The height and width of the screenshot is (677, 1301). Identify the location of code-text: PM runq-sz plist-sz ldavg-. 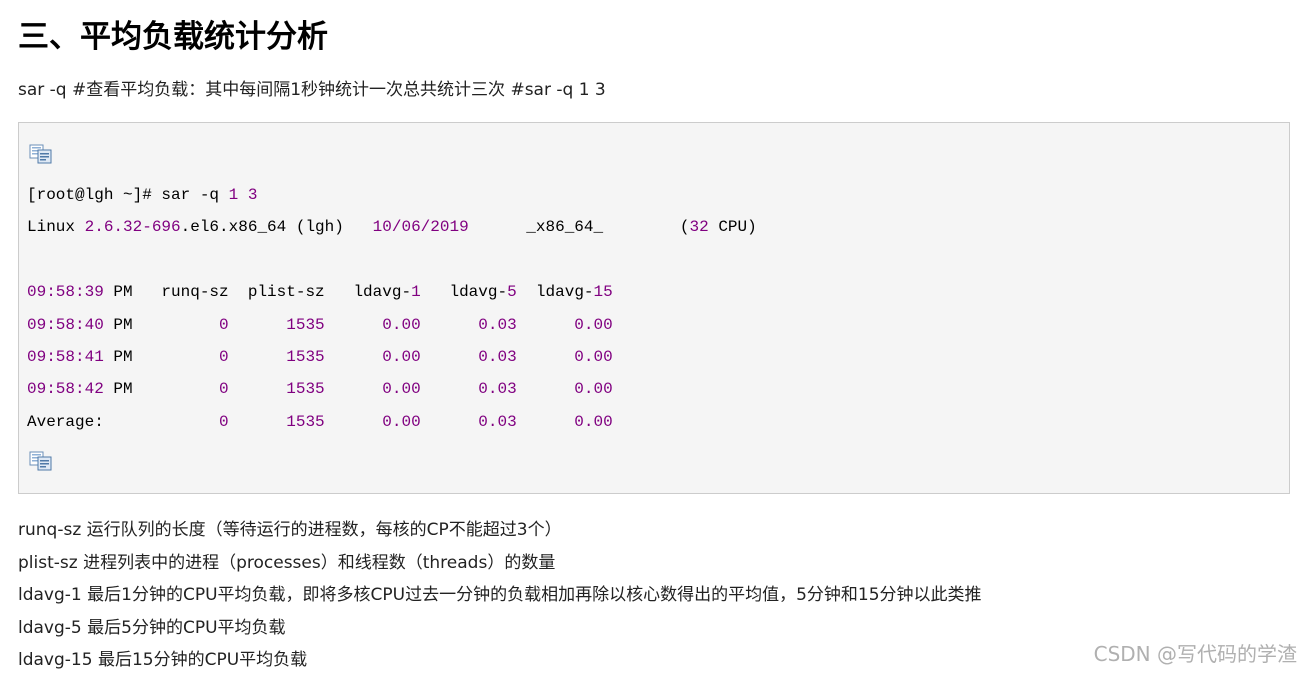
(257, 292).